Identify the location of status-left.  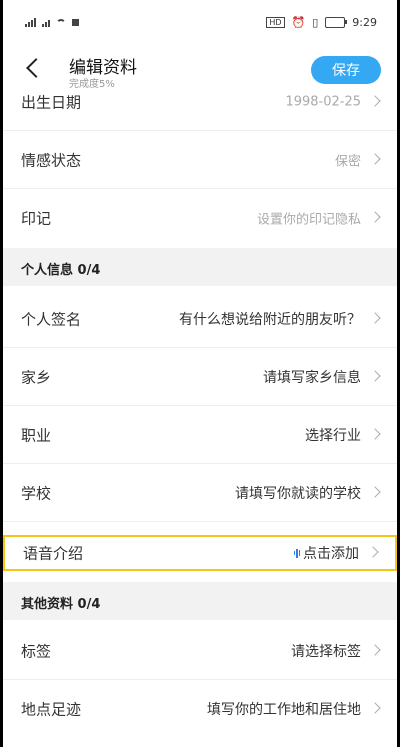
(52, 22).